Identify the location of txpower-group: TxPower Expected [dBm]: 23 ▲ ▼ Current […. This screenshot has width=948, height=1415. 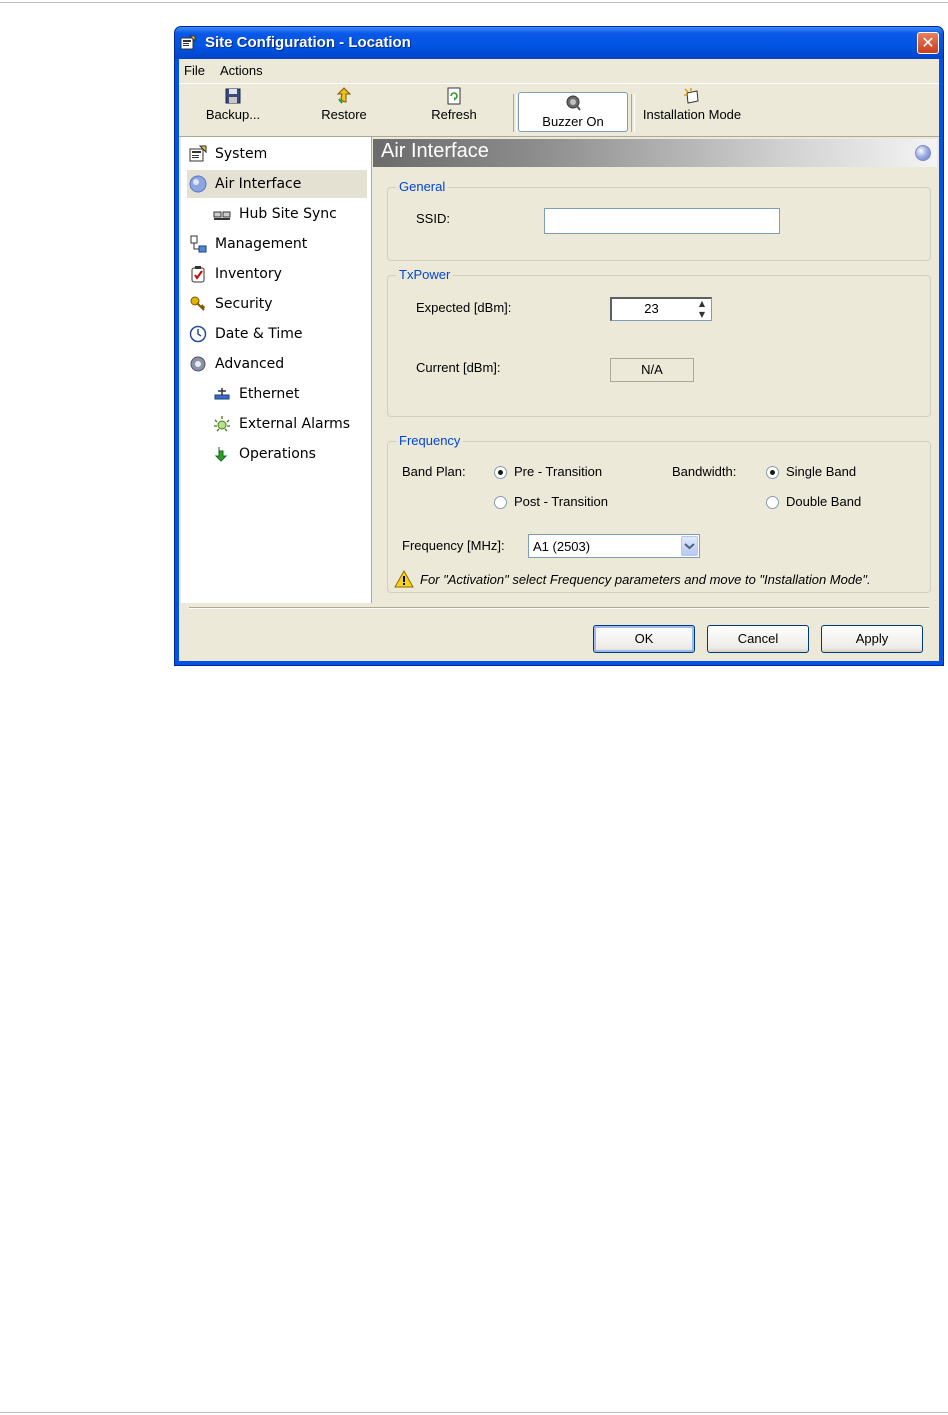
(659, 342).